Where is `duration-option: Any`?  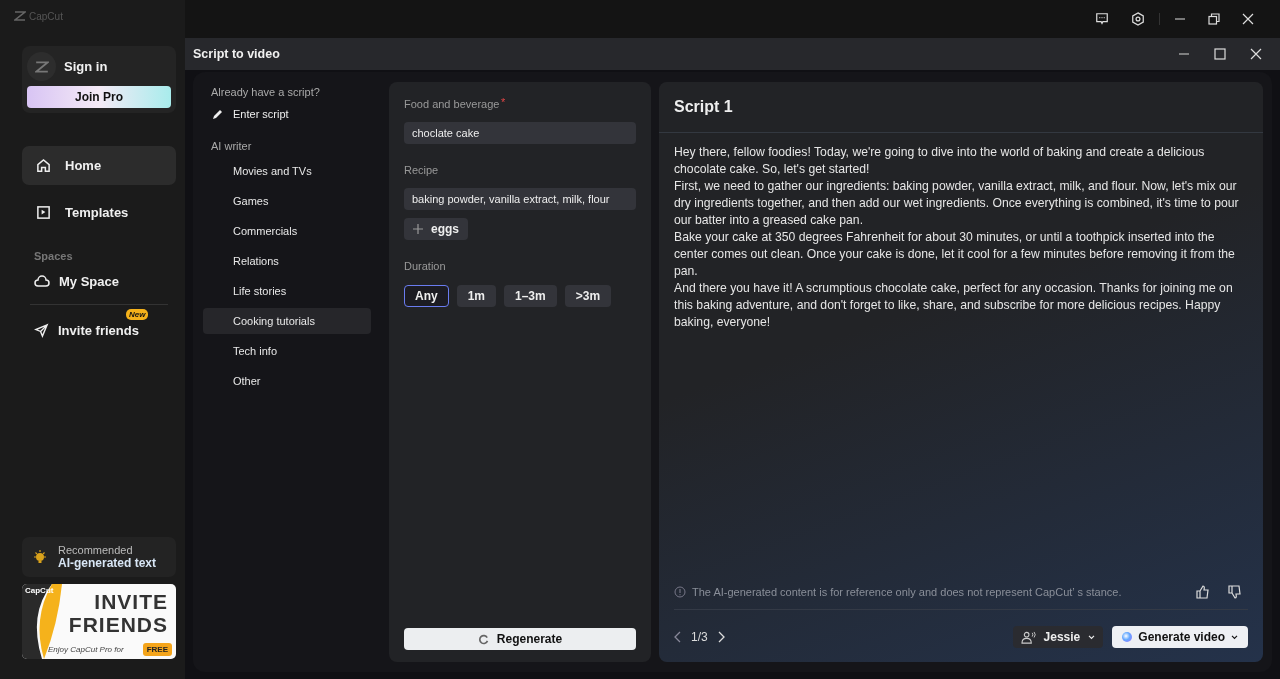 duration-option: Any is located at coordinates (426, 296).